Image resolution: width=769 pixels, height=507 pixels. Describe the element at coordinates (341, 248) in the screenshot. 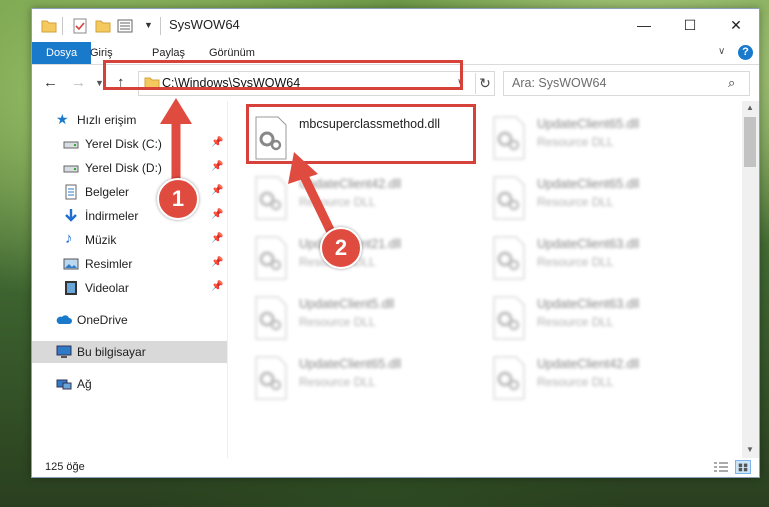

I see `callout-badge-2: 2` at that location.